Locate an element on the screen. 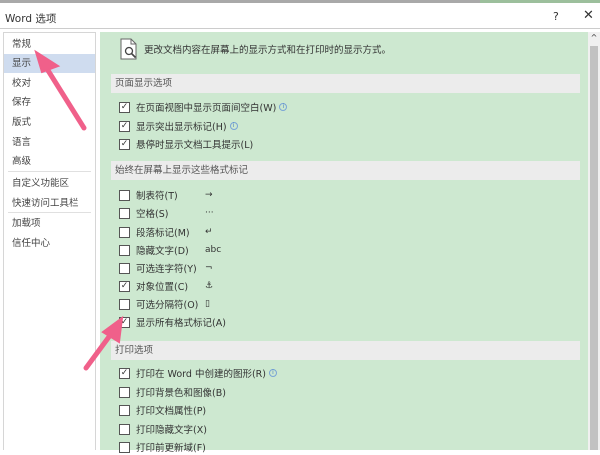 This screenshot has width=600, height=455. option-row: 对象位置(C) ⚓ is located at coordinates (166, 286).